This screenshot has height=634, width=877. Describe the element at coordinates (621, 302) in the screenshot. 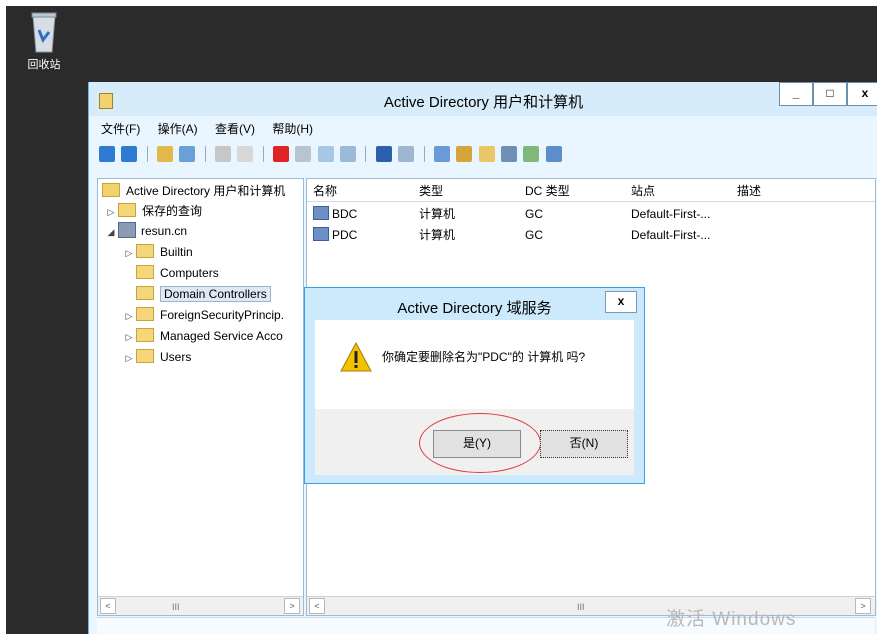

I see `dialog-close-button: x` at that location.